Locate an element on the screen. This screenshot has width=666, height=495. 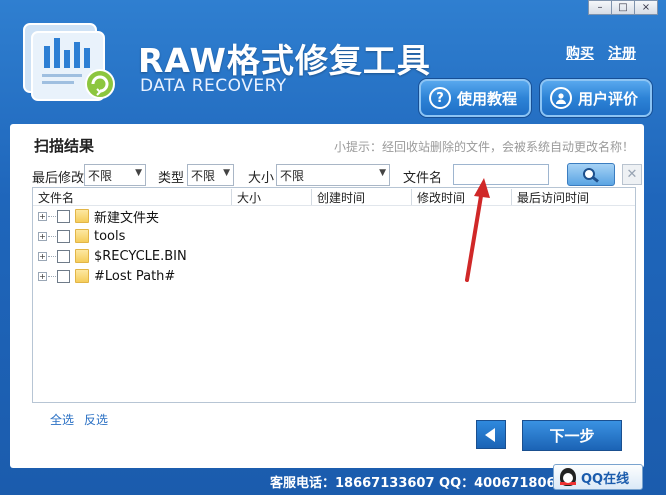
next-button: 下一步 is located at coordinates (572, 435).